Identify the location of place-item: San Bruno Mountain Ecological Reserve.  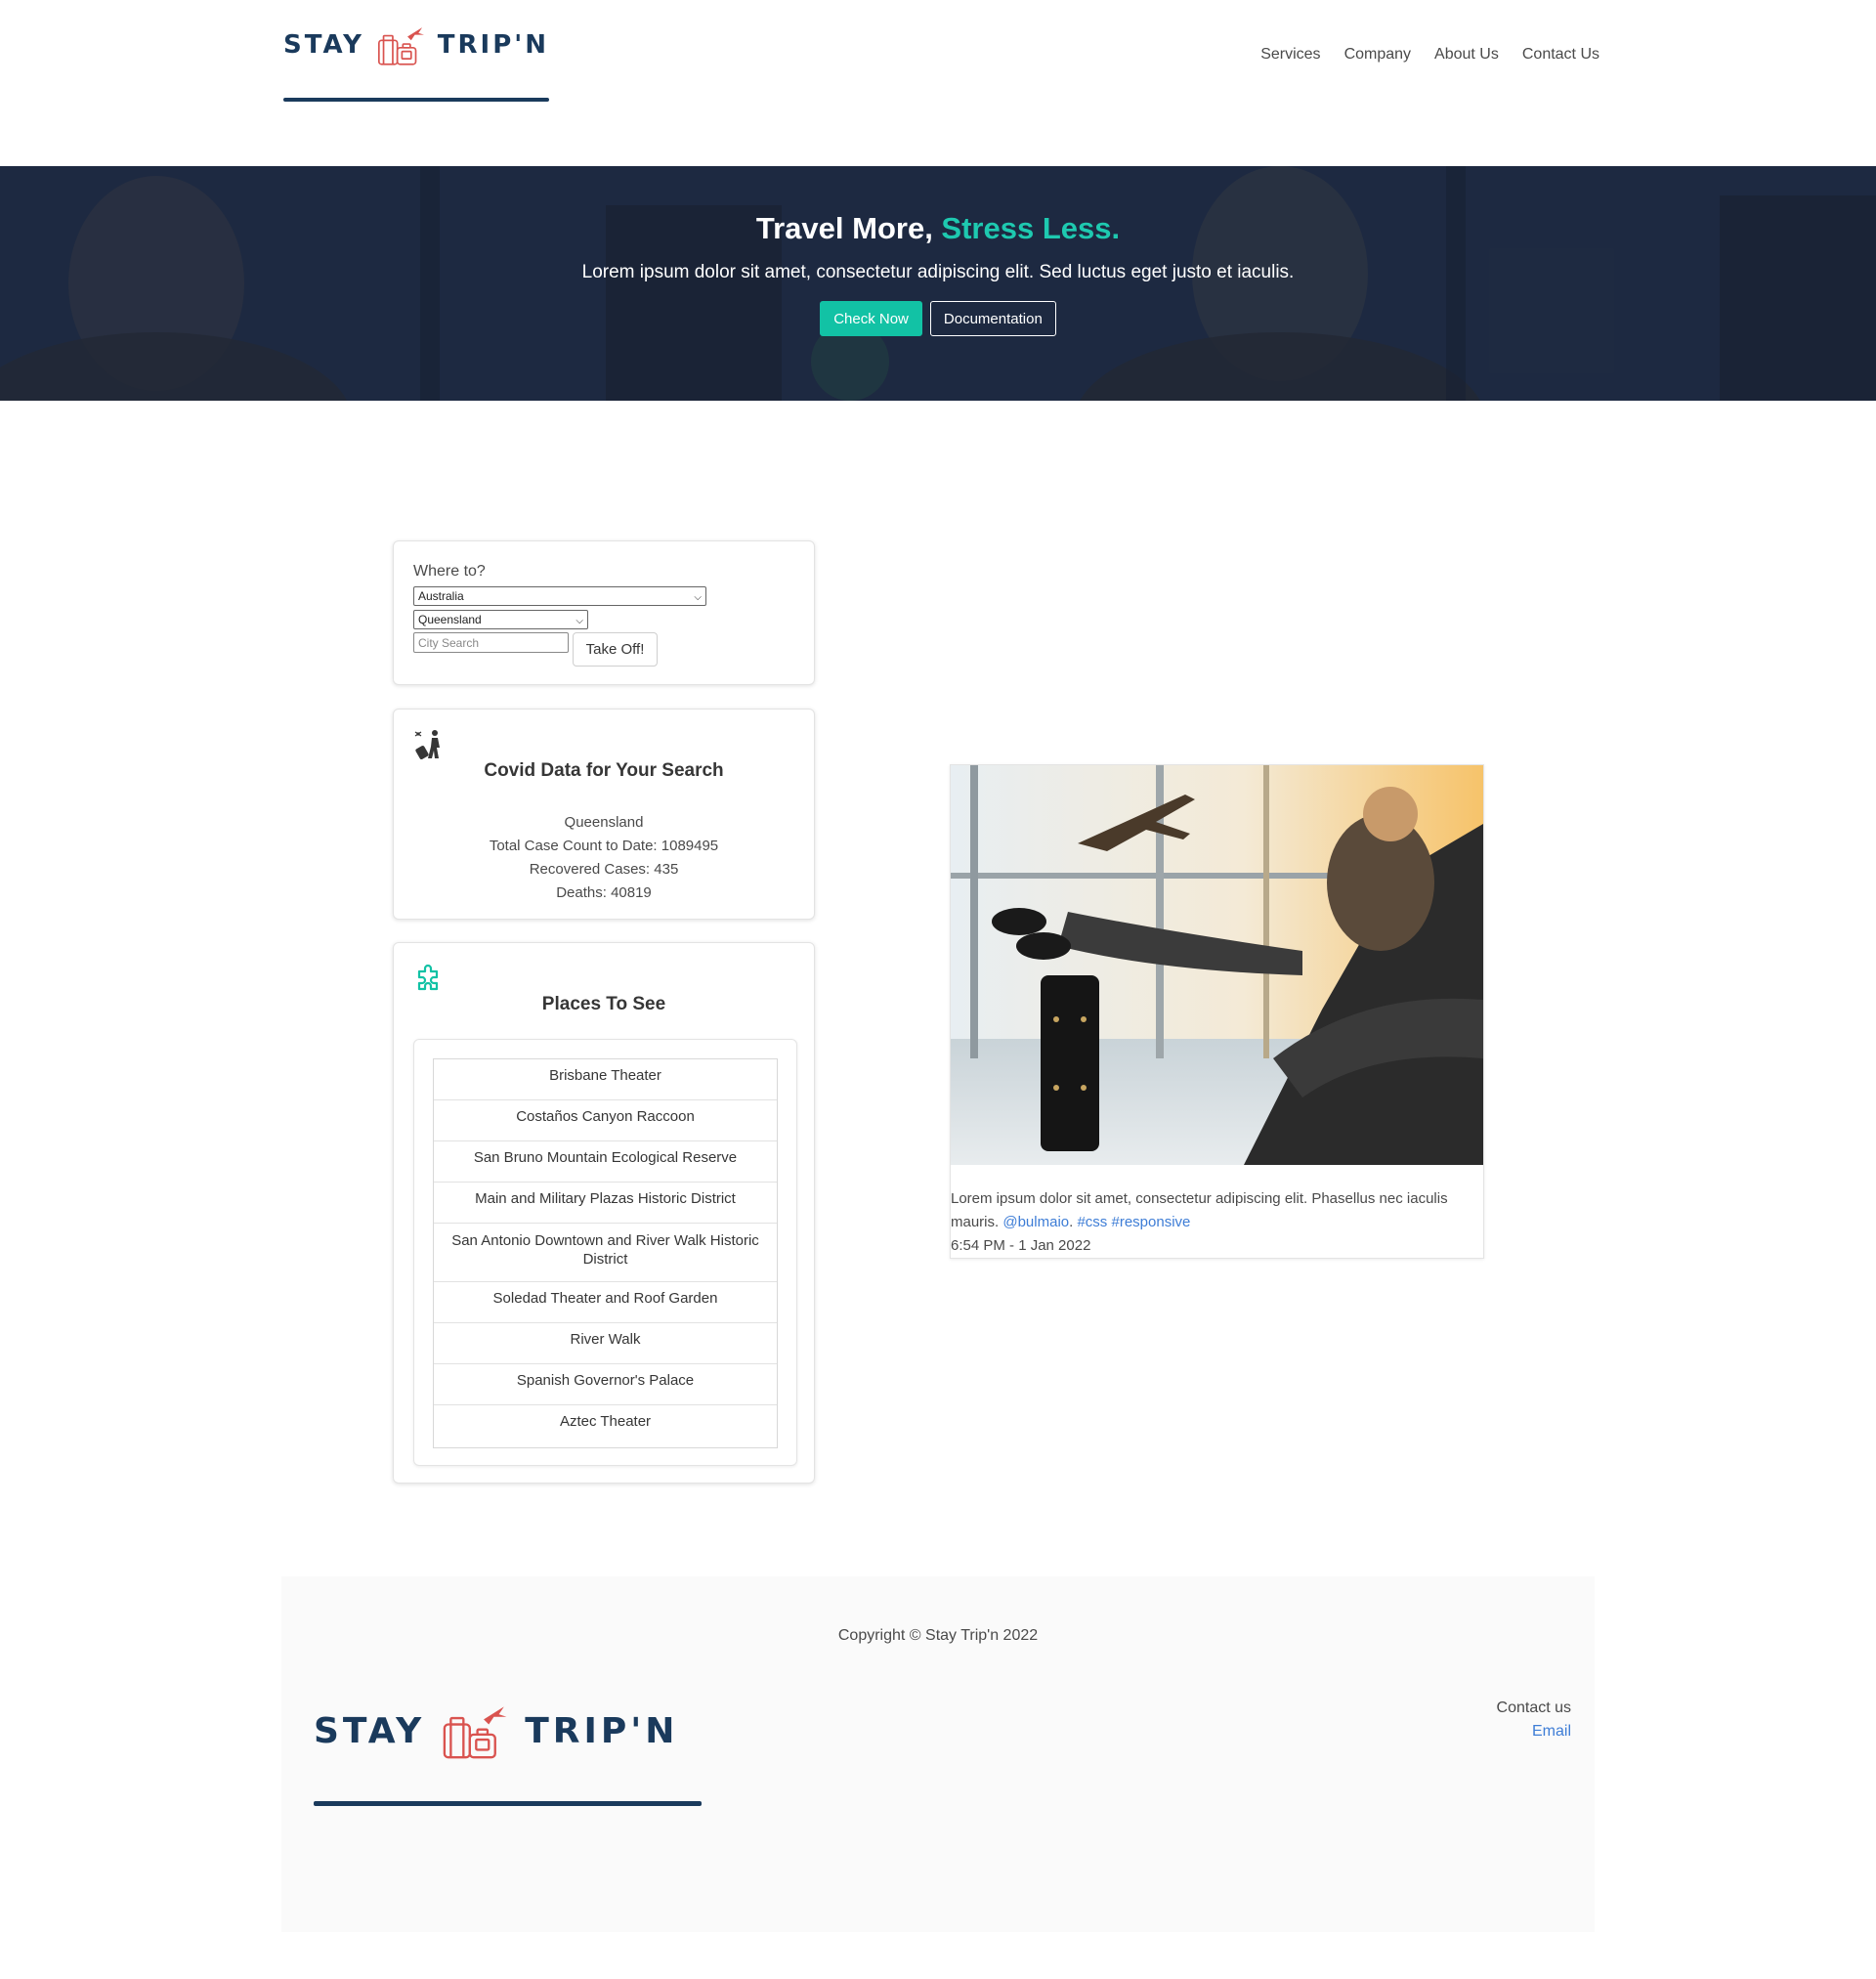
(605, 1162).